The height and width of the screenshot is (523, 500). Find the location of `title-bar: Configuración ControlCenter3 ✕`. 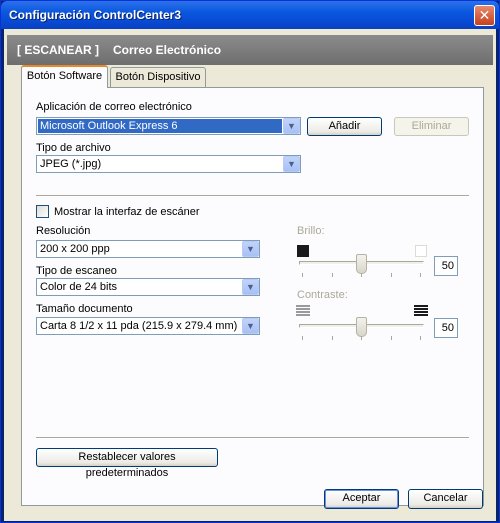

title-bar: Configuración ControlCenter3 ✕ is located at coordinates (250, 15).